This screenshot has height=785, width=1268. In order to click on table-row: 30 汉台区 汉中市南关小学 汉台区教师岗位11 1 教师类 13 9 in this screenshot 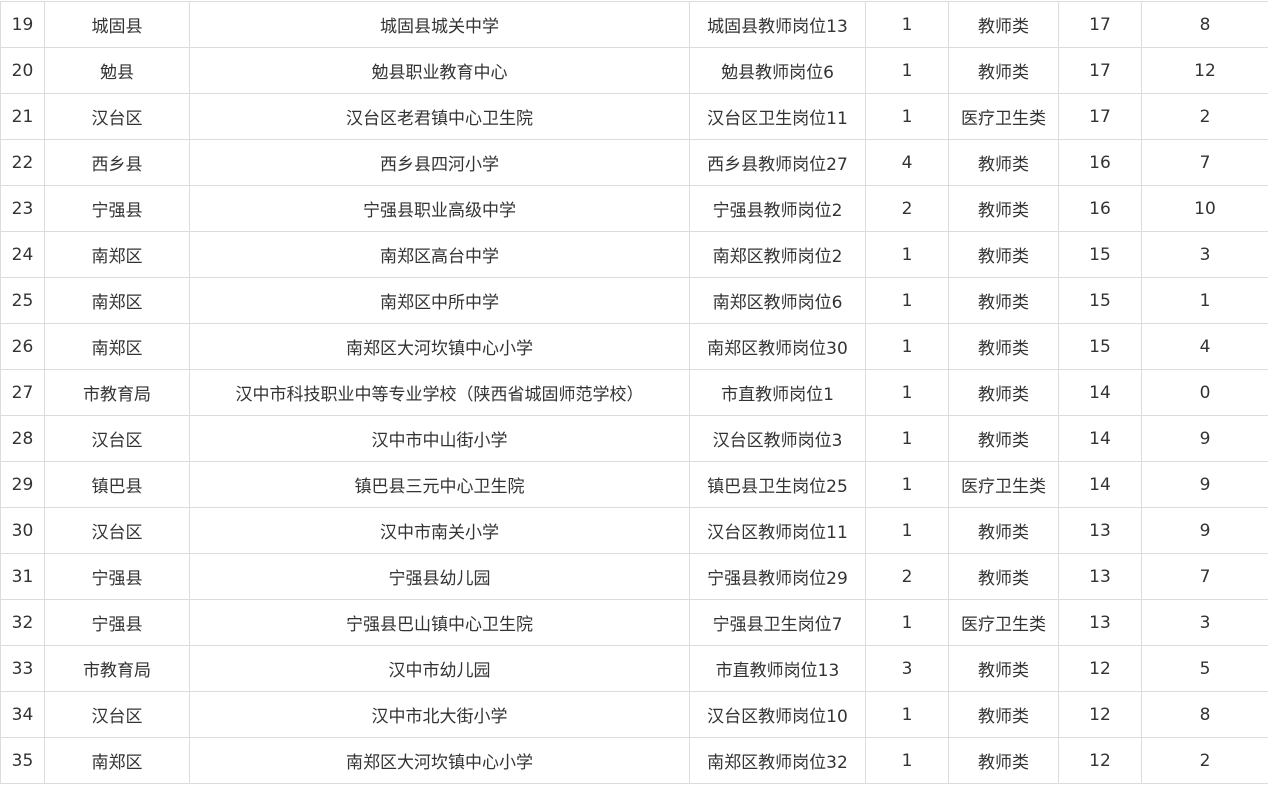, I will do `click(634, 530)`.